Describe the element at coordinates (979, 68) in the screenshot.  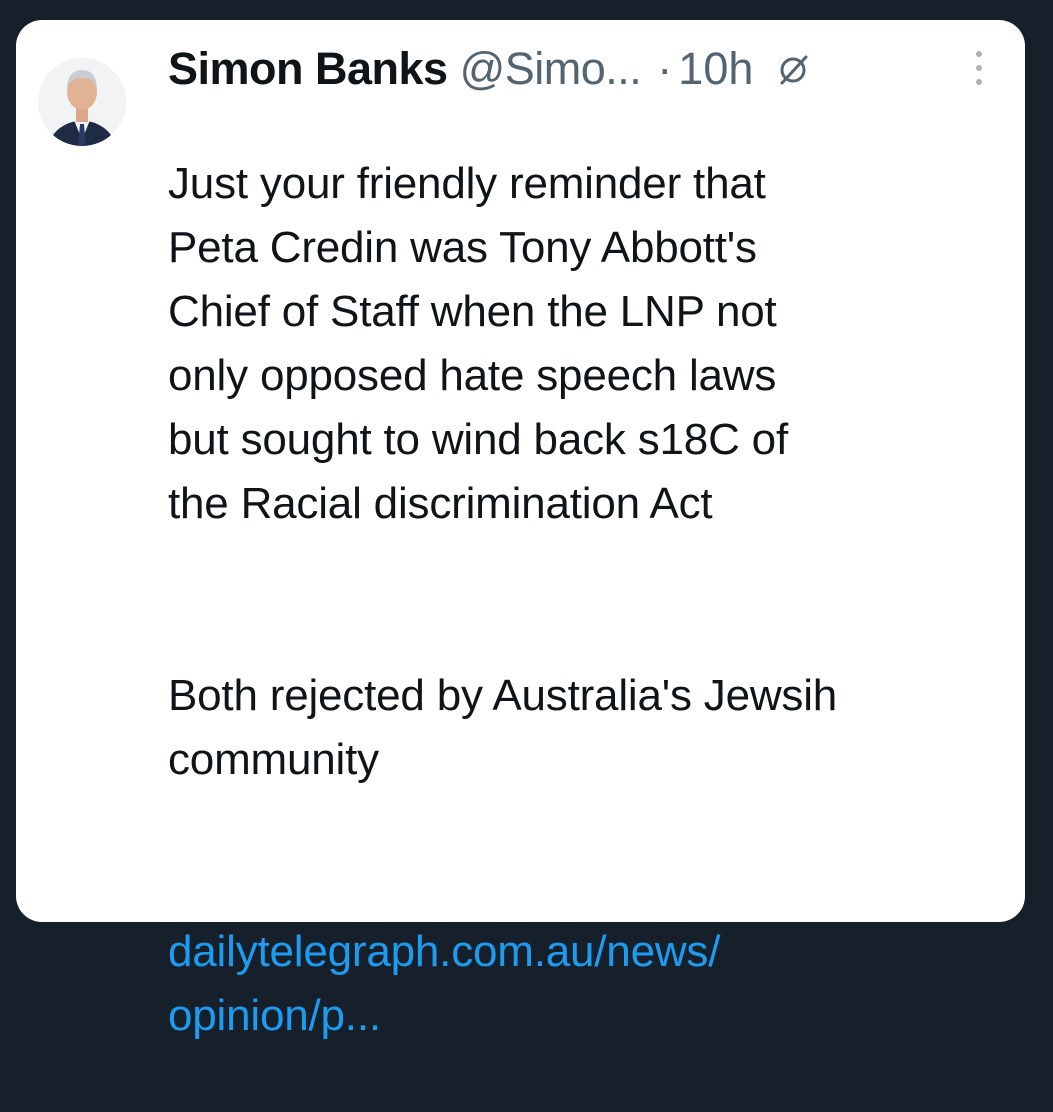
I see `more-options-icon` at that location.